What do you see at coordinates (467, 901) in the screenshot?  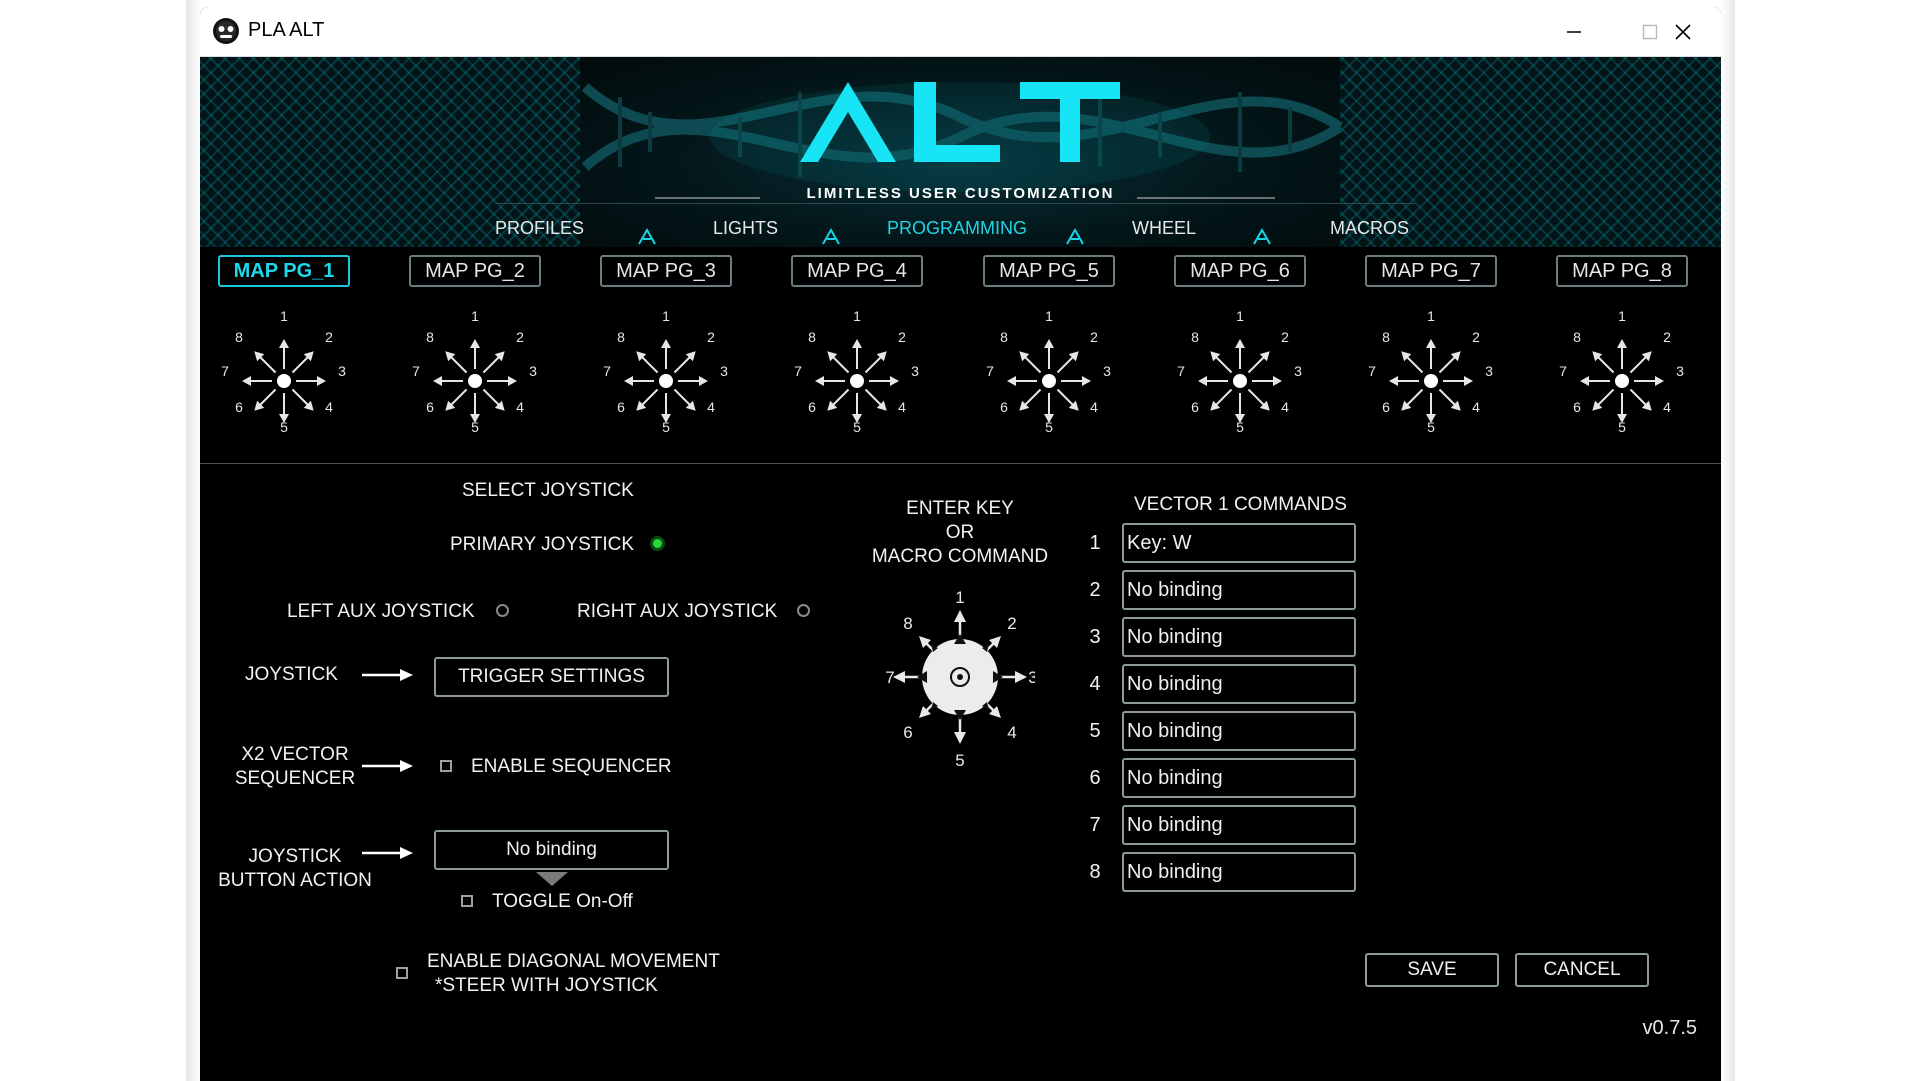 I see `toggle-checkbox` at bounding box center [467, 901].